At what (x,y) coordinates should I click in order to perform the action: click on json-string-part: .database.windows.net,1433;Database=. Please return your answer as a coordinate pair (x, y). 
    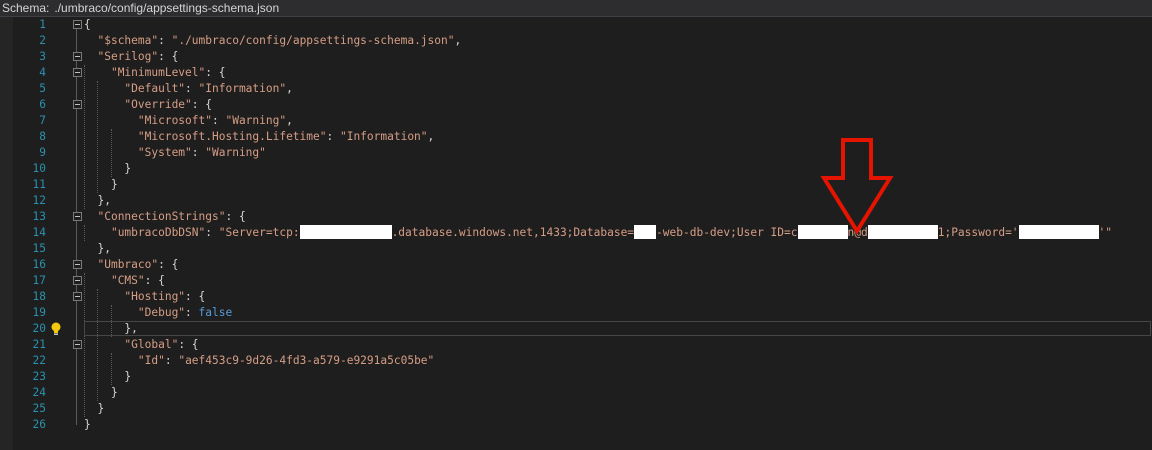
    Looking at the image, I should click on (513, 232).